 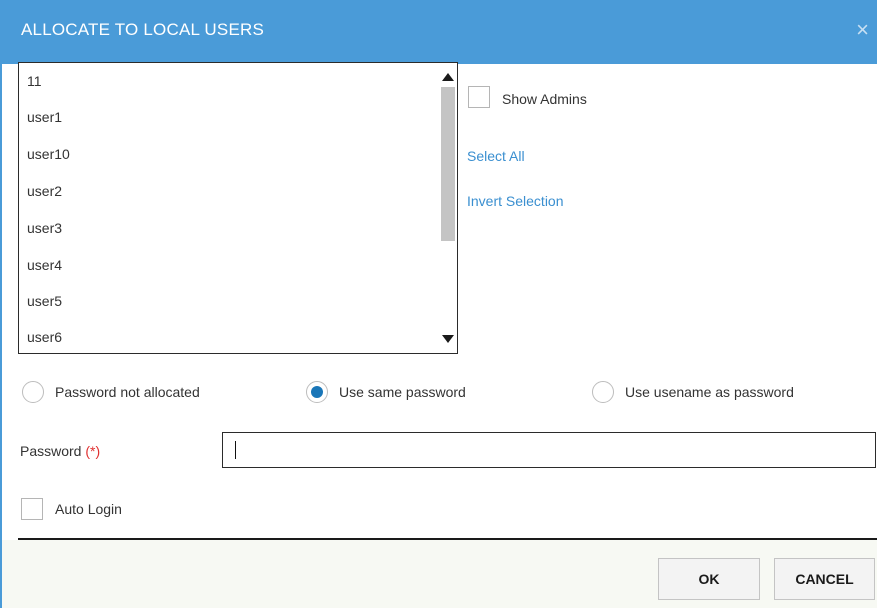 What do you see at coordinates (438, 32) in the screenshot?
I see `dialog-title-bar: ALLOCATE TO LOCAL USERS ×` at bounding box center [438, 32].